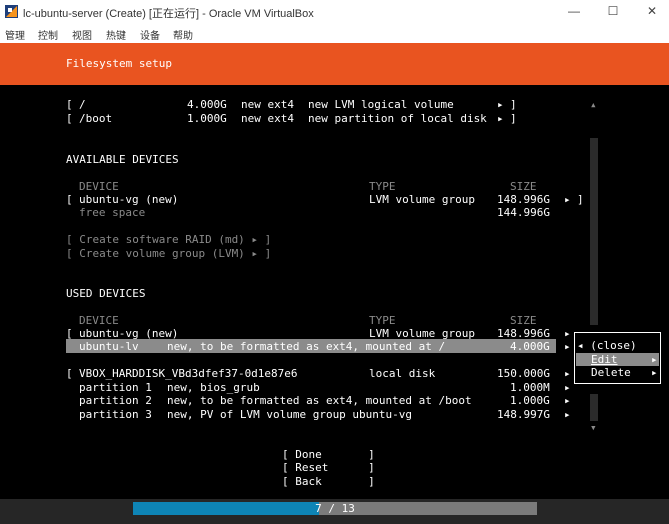 The height and width of the screenshot is (524, 669). What do you see at coordinates (422, 199) in the screenshot?
I see `device-type: LVM volume group` at bounding box center [422, 199].